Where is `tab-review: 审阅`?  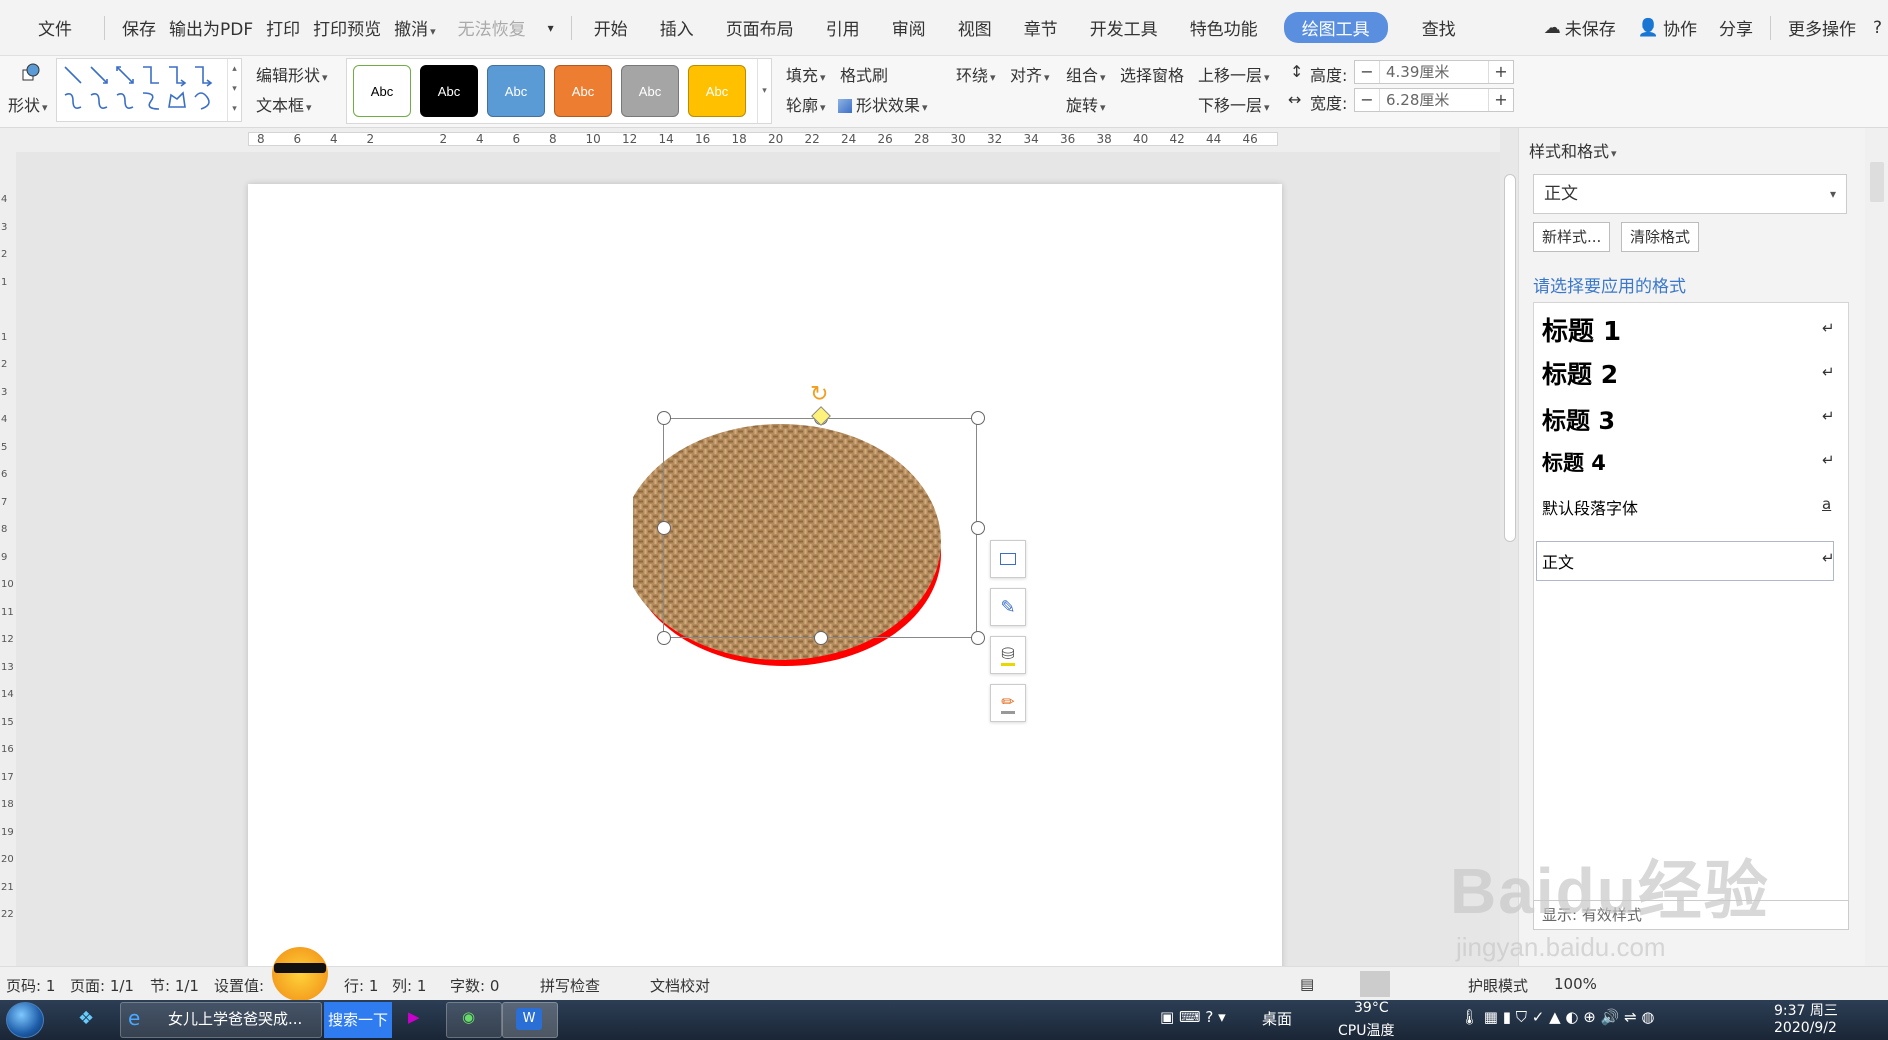
tab-review: 审阅 is located at coordinates (909, 27).